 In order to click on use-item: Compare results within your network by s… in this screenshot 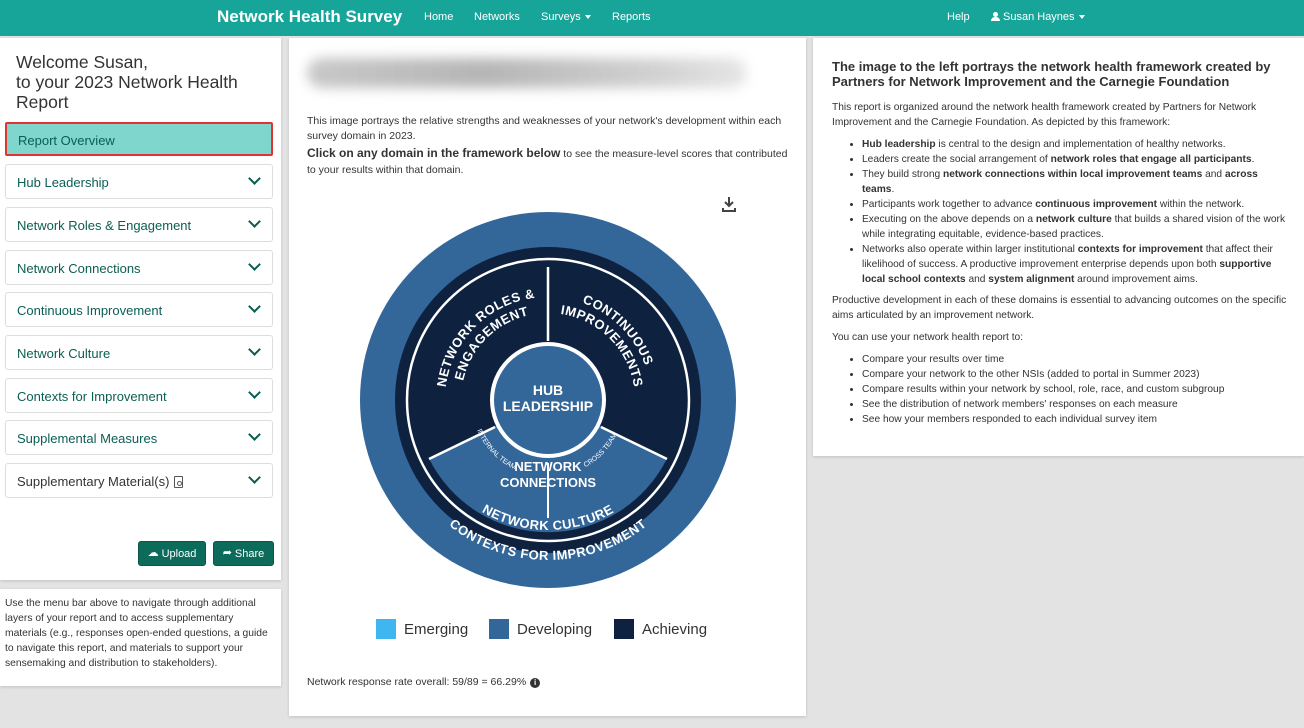, I will do `click(1074, 389)`.